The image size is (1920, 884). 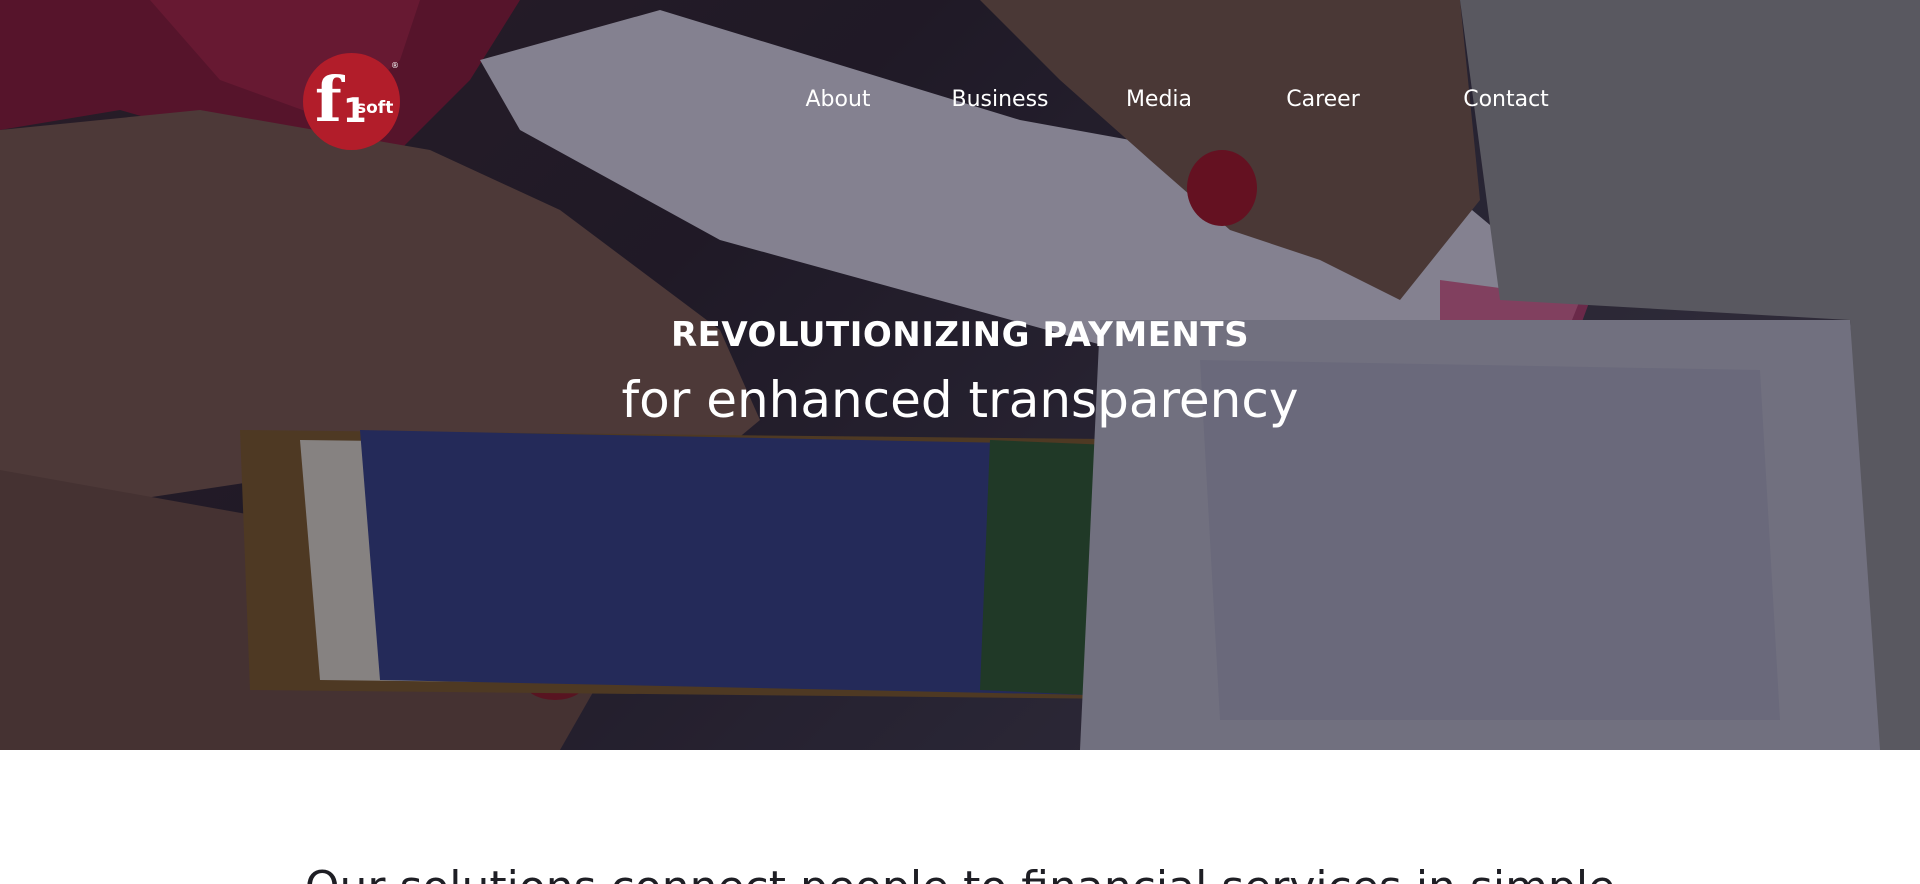 I want to click on hero-subtitle: for enhanced transparency, so click(x=960, y=400).